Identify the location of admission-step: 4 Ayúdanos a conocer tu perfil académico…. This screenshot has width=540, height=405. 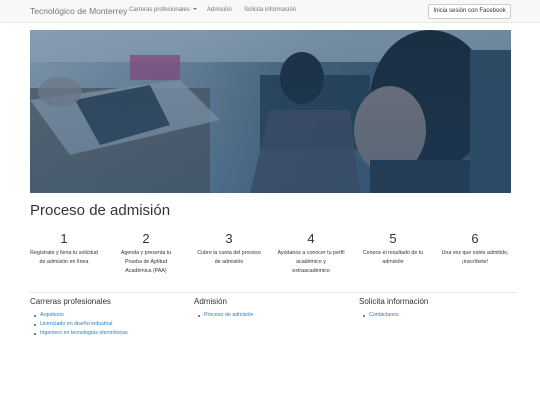
(311, 253).